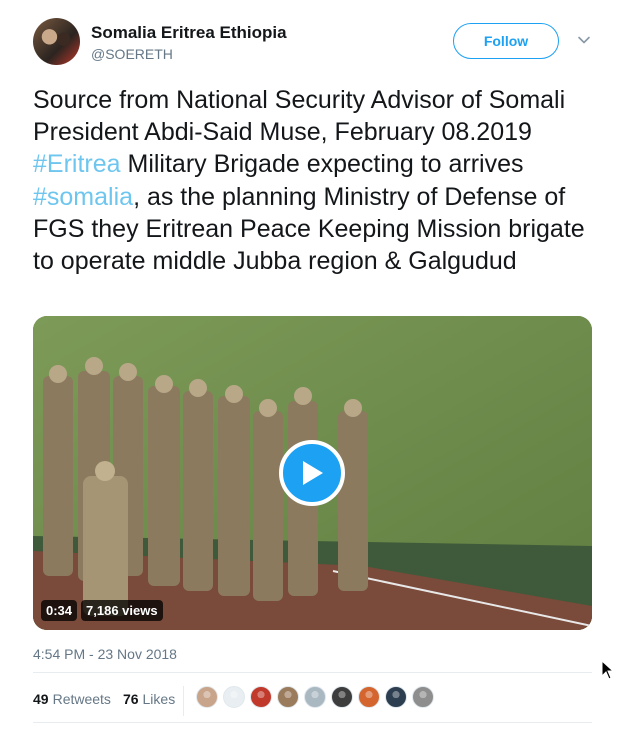 The image size is (625, 729). I want to click on liker-avatars, so click(315, 697).